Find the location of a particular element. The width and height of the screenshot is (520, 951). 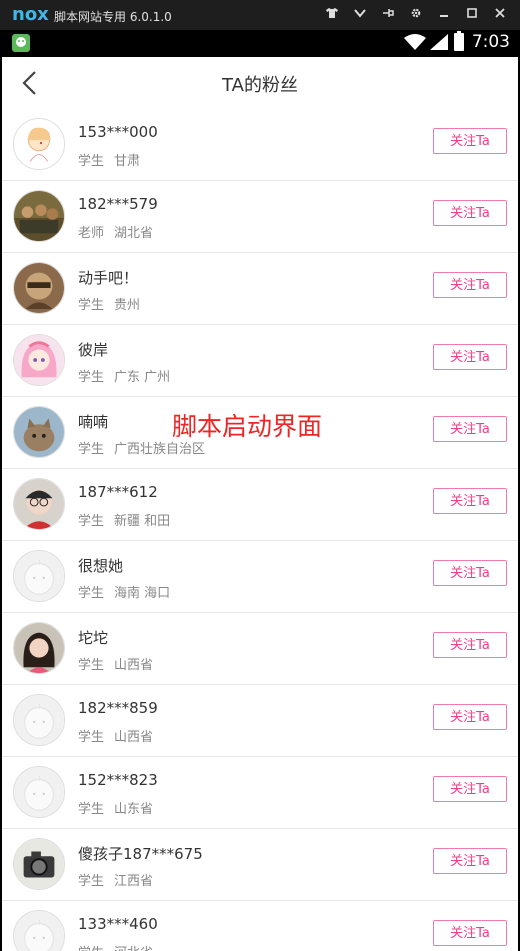

fan-meta: 学生 贵州 is located at coordinates (114, 303).